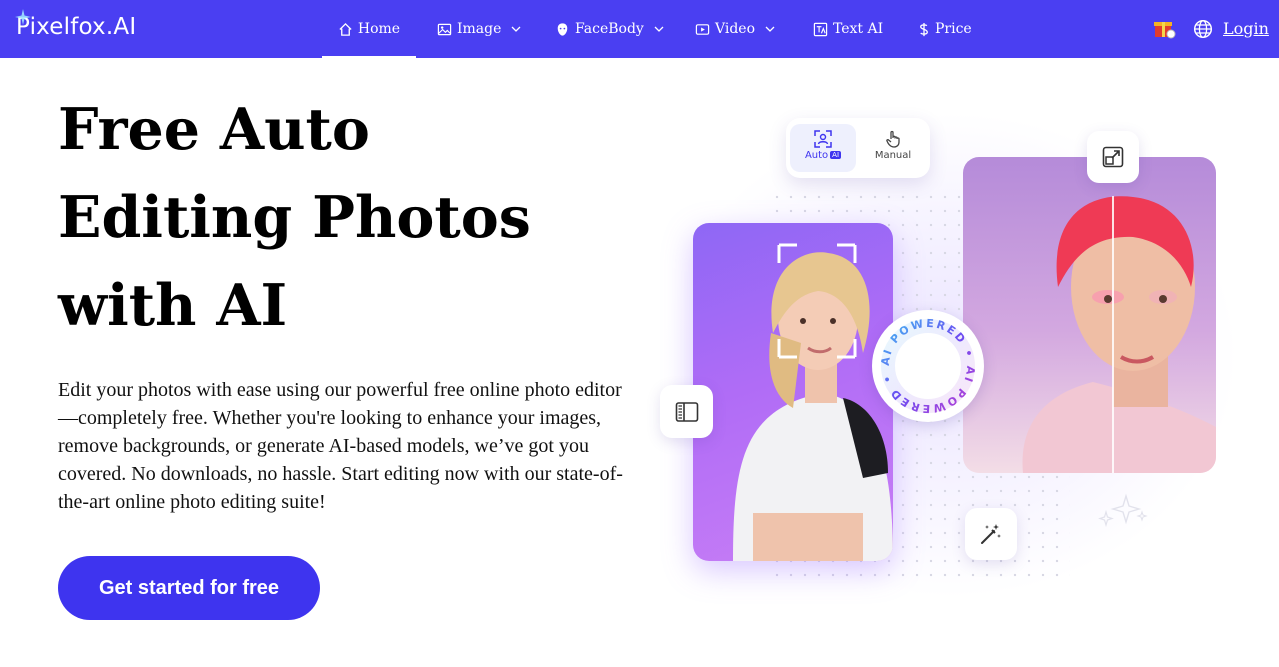 The width and height of the screenshot is (1279, 667). Describe the element at coordinates (1246, 28) in the screenshot. I see `login-link: Login` at that location.